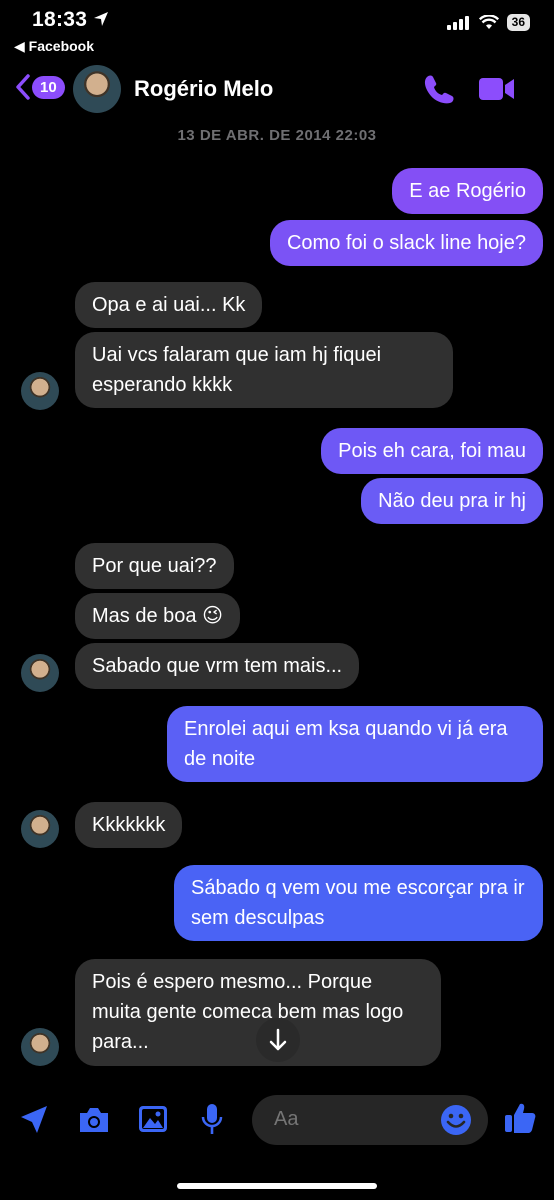  What do you see at coordinates (456, 1120) in the screenshot?
I see `emoji-icon` at bounding box center [456, 1120].